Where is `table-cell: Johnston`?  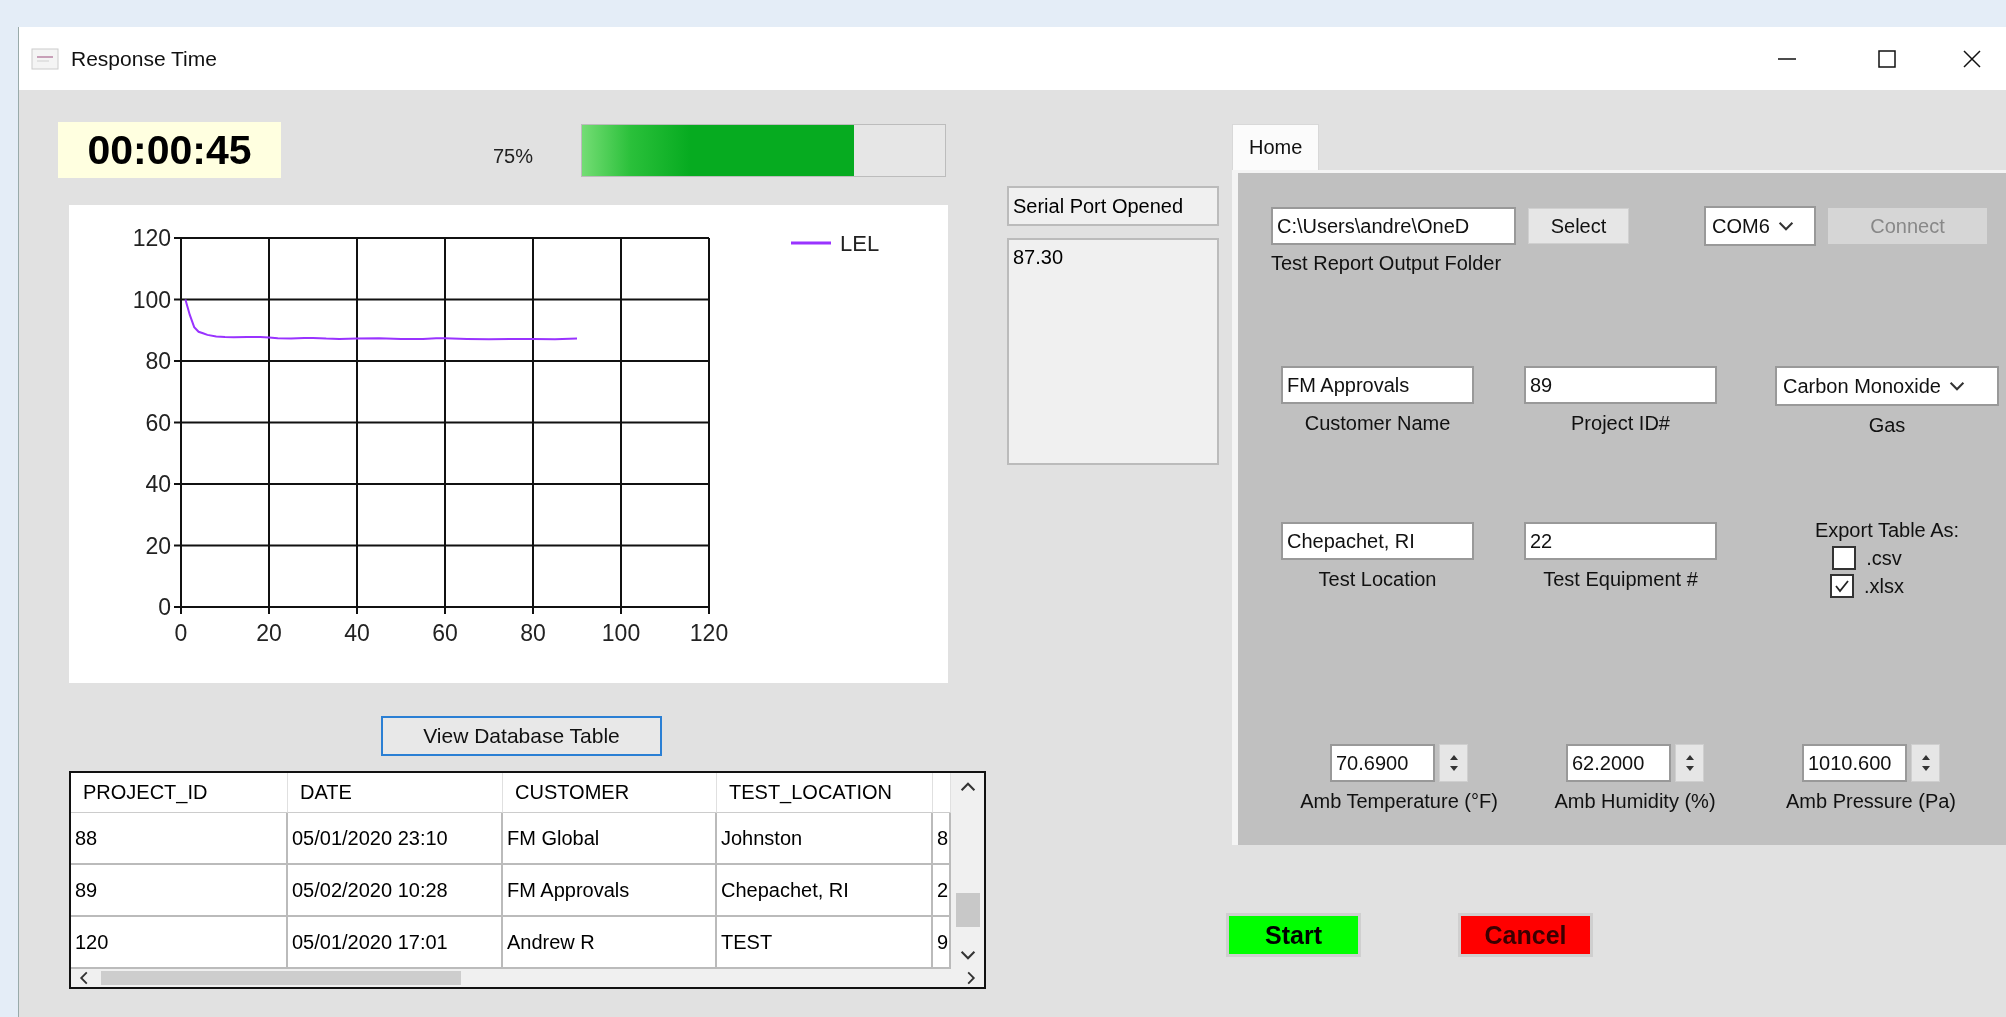
table-cell: Johnston is located at coordinates (825, 839).